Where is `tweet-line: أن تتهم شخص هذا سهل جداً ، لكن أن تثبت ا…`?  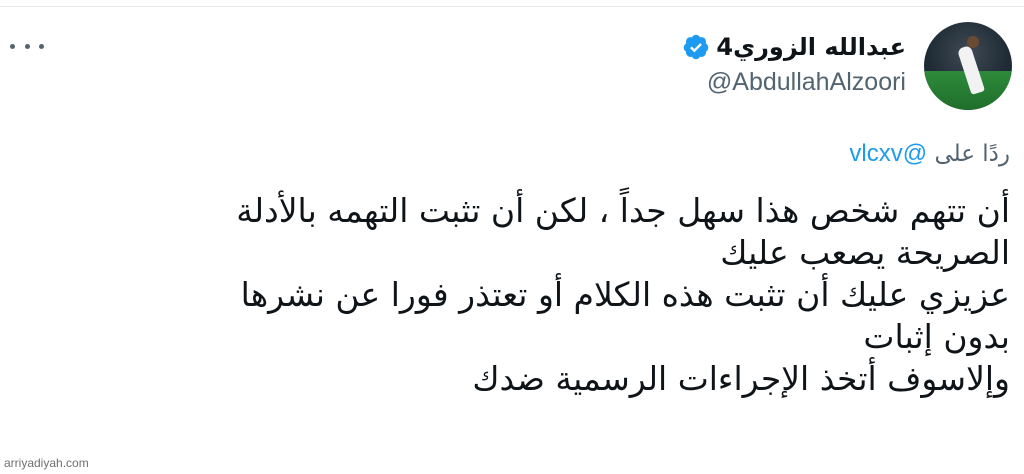 tweet-line: أن تتهم شخص هذا سهل جداً ، لكن أن تثبت ا… is located at coordinates (623, 210).